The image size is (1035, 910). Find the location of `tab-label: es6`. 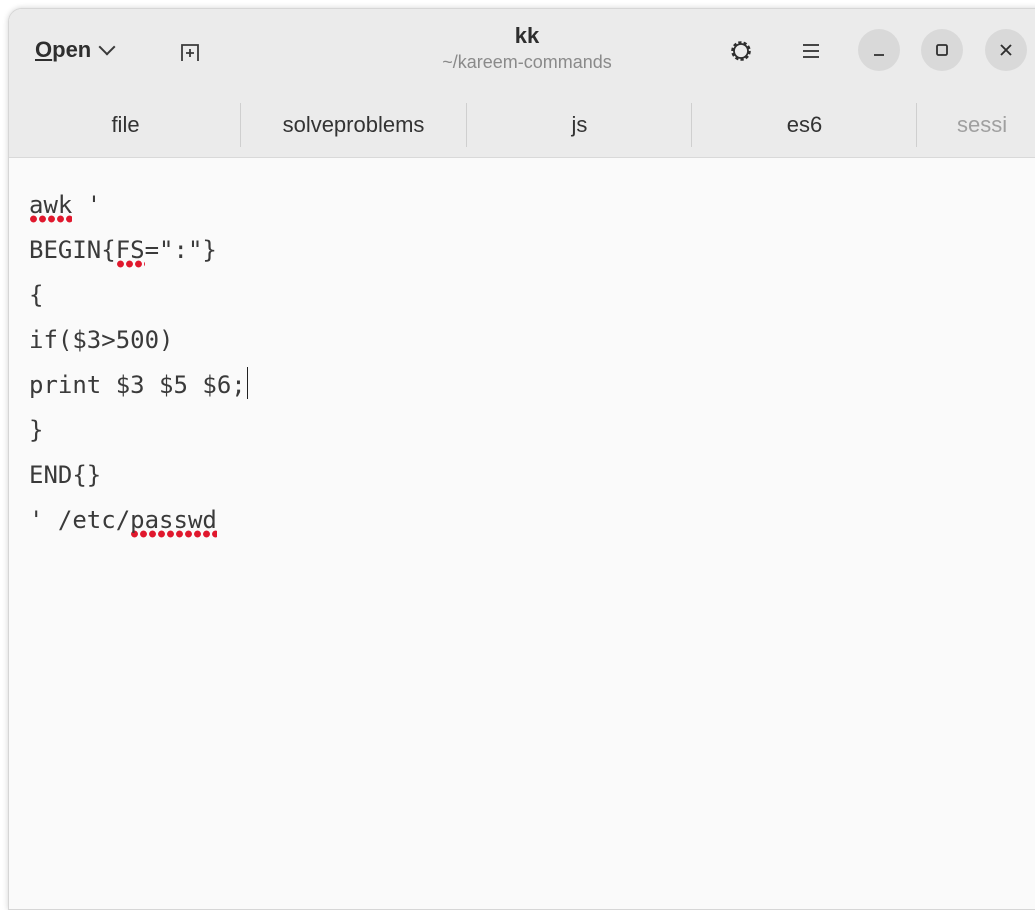

tab-label: es6 is located at coordinates (804, 124).